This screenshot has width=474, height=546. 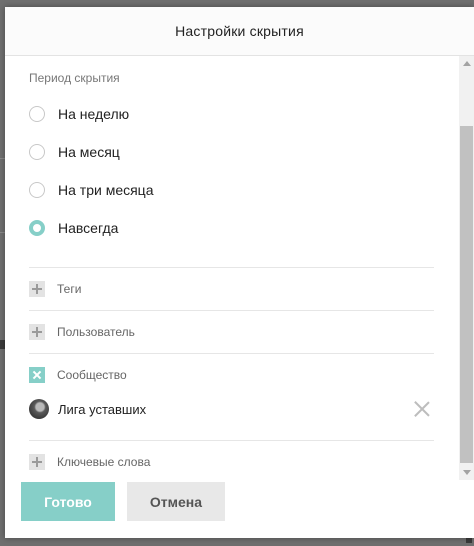 What do you see at coordinates (92, 375) in the screenshot?
I see `filter-label: Сообщество` at bounding box center [92, 375].